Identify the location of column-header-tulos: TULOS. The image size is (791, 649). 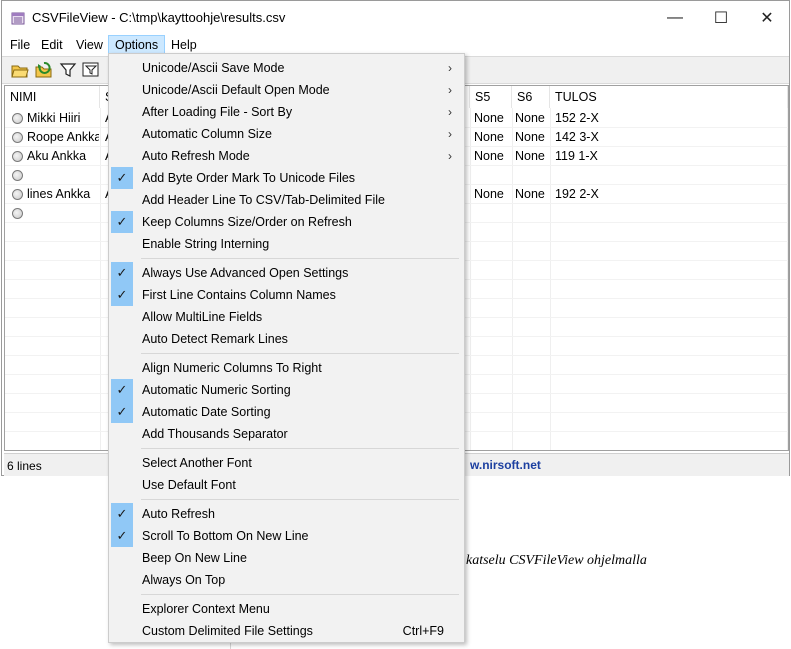
(669, 97).